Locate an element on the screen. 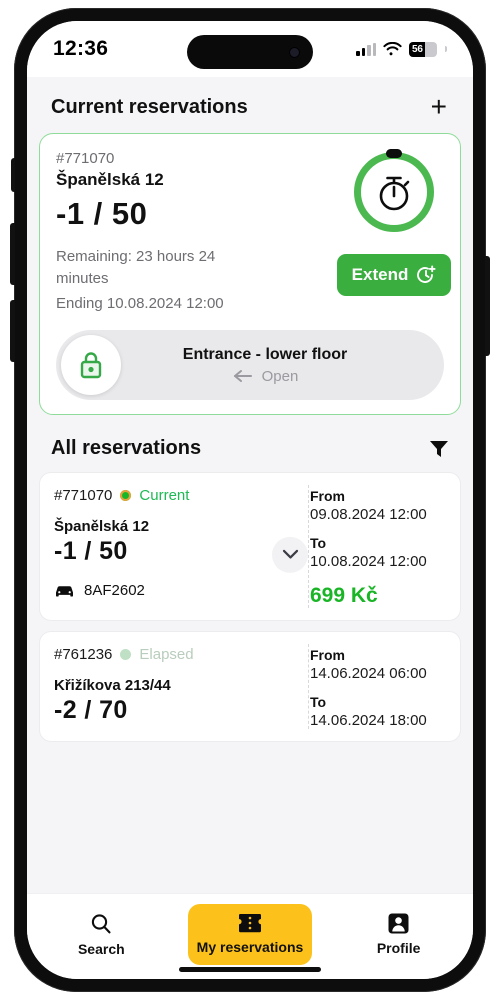 The image size is (500, 1000). stopwatch-icon is located at coordinates (394, 193).